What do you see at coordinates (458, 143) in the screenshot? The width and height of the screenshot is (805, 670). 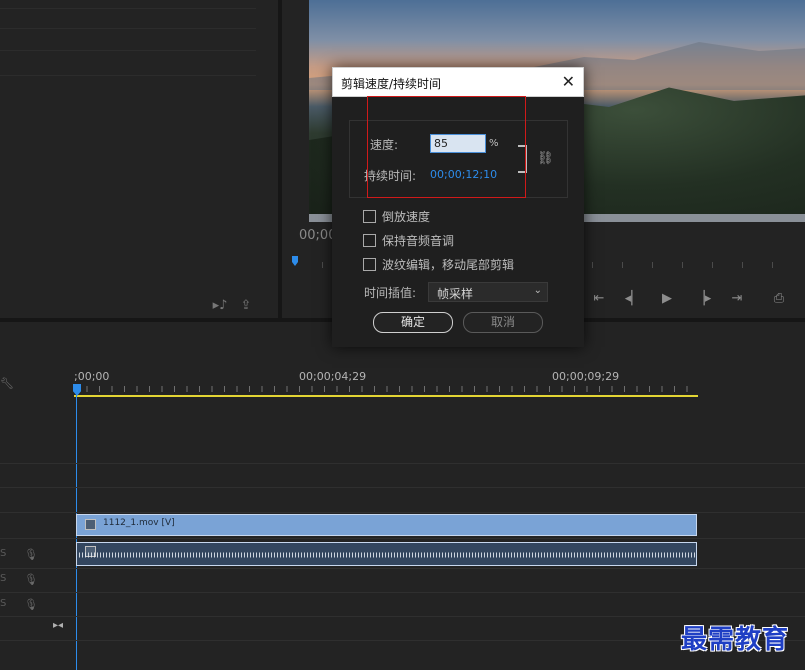 I see `speed-input` at bounding box center [458, 143].